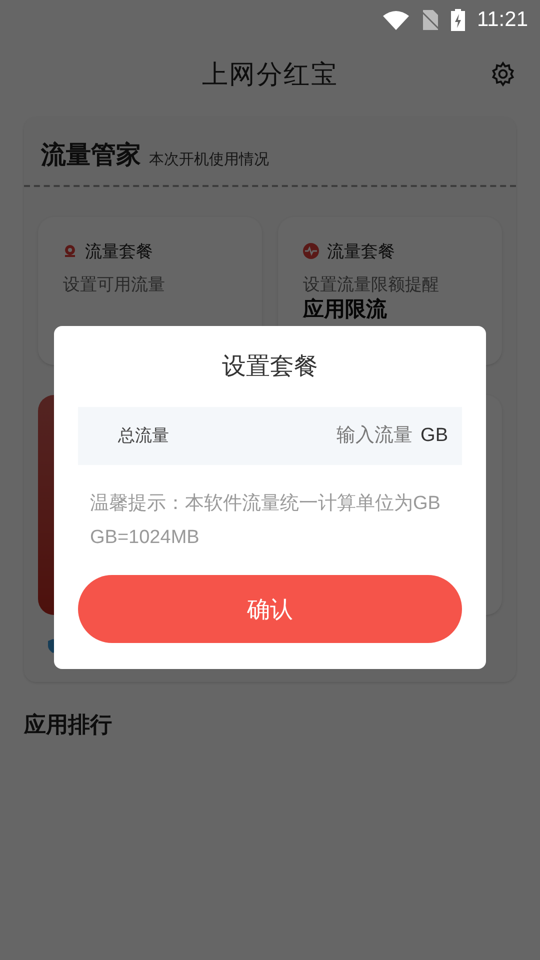 The height and width of the screenshot is (960, 540). What do you see at coordinates (502, 20) in the screenshot?
I see `status-time: 11:21` at bounding box center [502, 20].